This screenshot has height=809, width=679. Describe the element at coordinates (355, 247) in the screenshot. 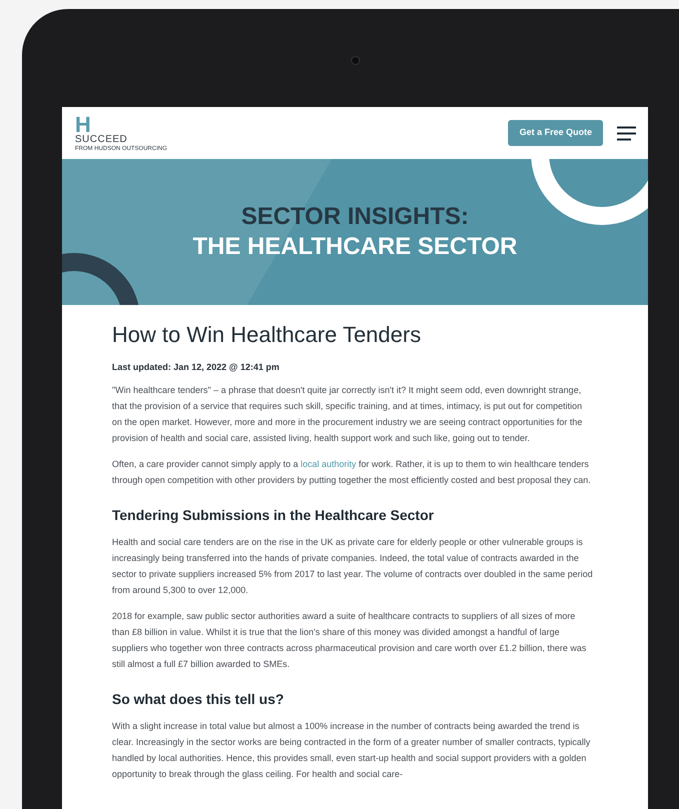

I see `hero-title: THE HEALTHCARE SECTOR` at that location.